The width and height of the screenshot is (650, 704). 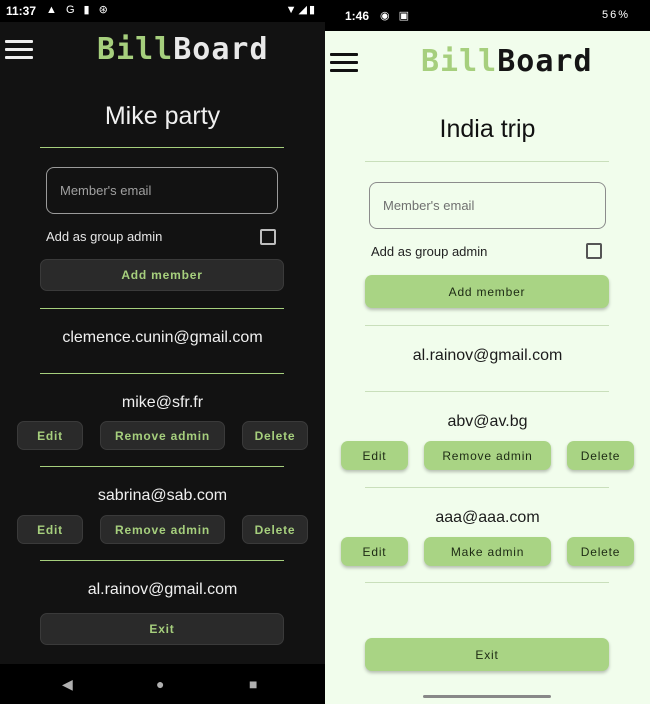 I want to click on status-time: 11:37, so click(x=21, y=11).